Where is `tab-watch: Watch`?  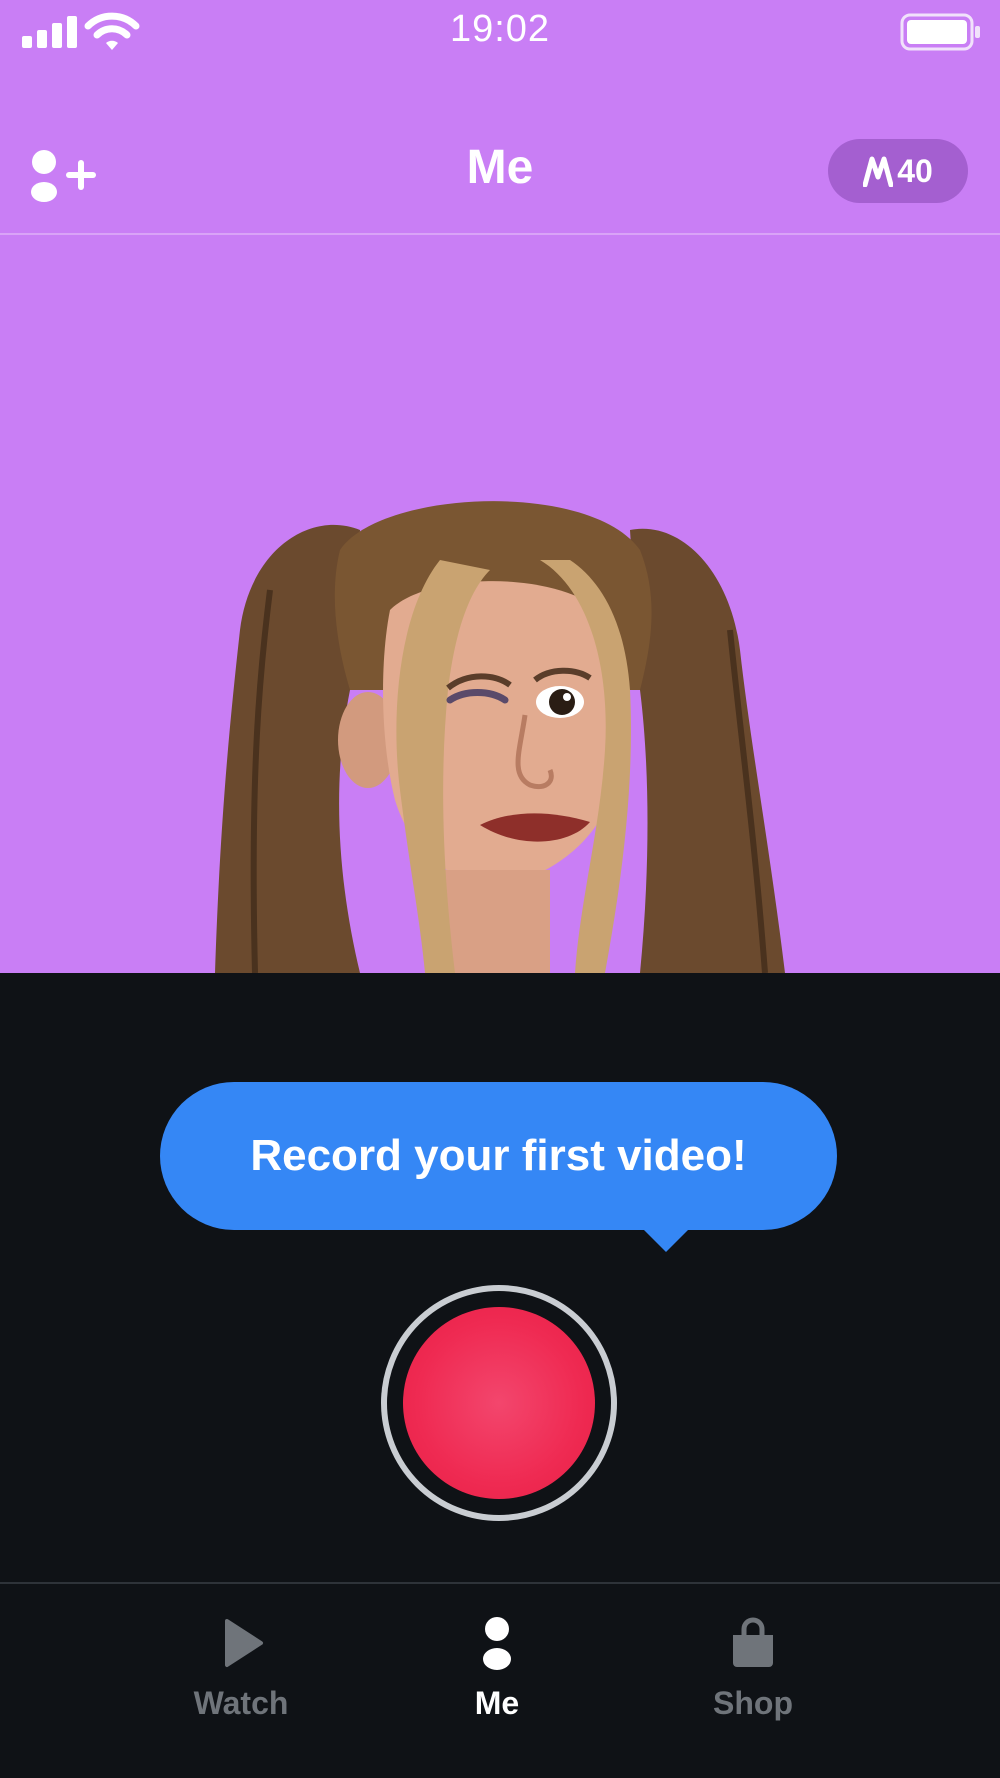 tab-watch: Watch is located at coordinates (241, 1680).